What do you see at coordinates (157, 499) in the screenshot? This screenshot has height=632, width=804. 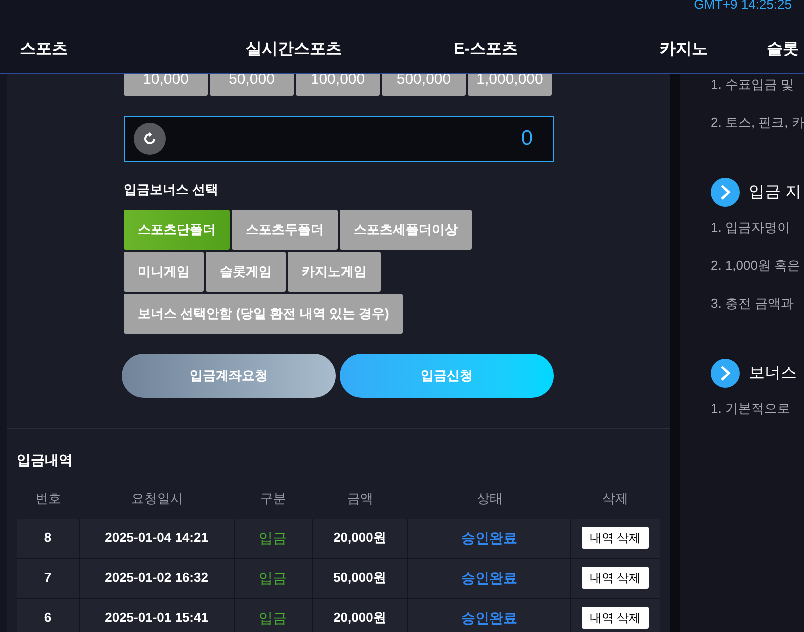 I see `column-header: 요청일시` at bounding box center [157, 499].